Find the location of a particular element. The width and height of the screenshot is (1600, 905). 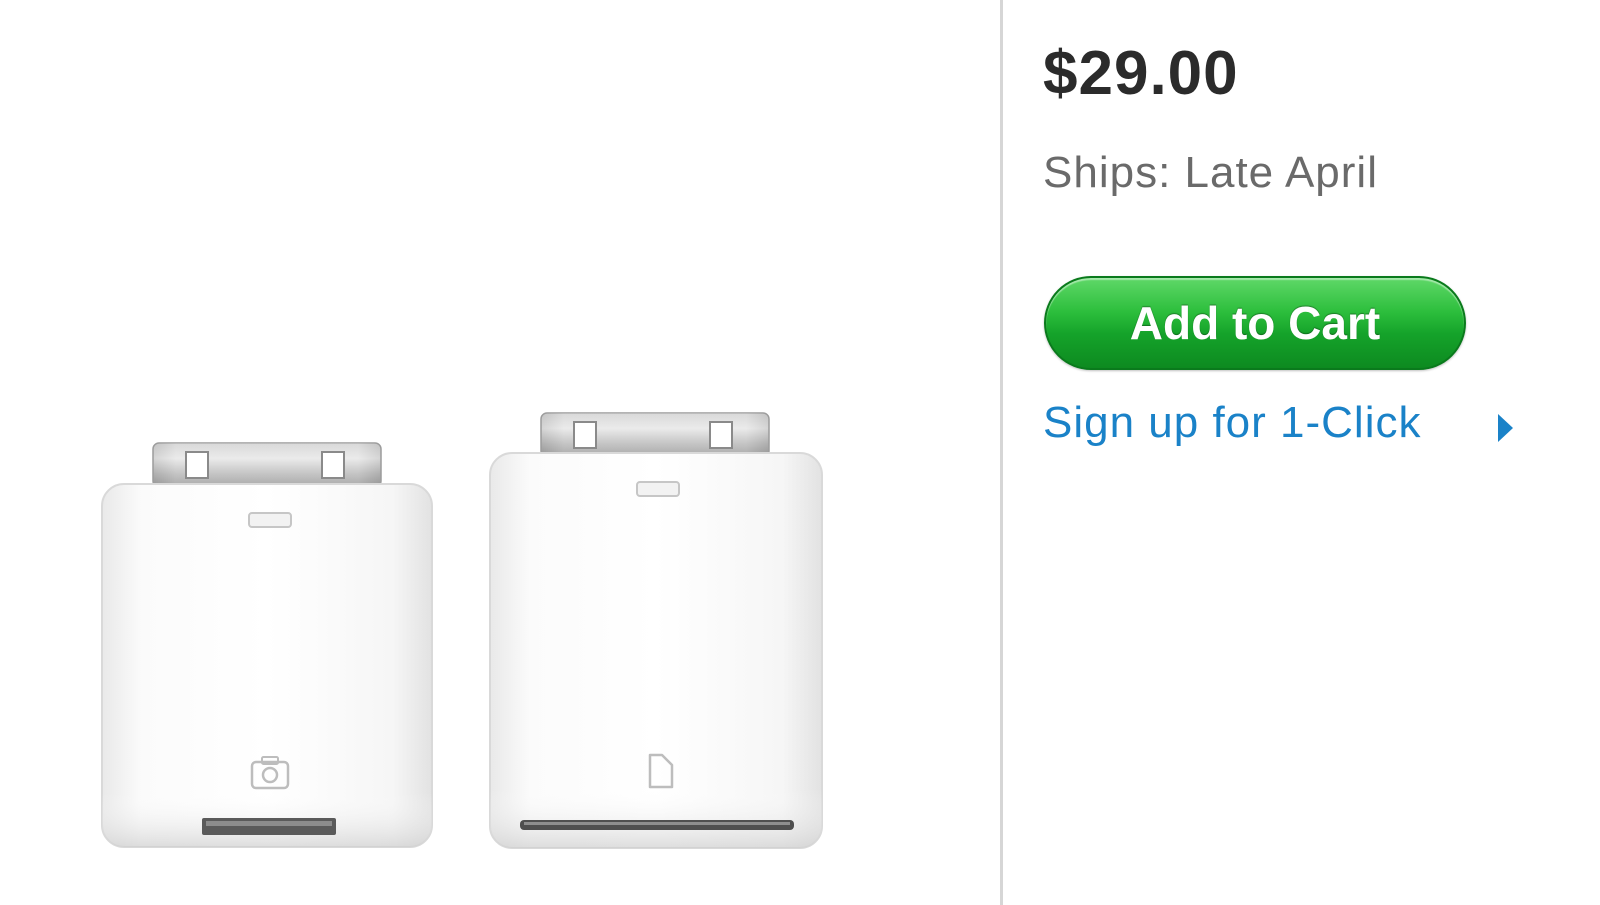

vertical-divider is located at coordinates (1001, 452).